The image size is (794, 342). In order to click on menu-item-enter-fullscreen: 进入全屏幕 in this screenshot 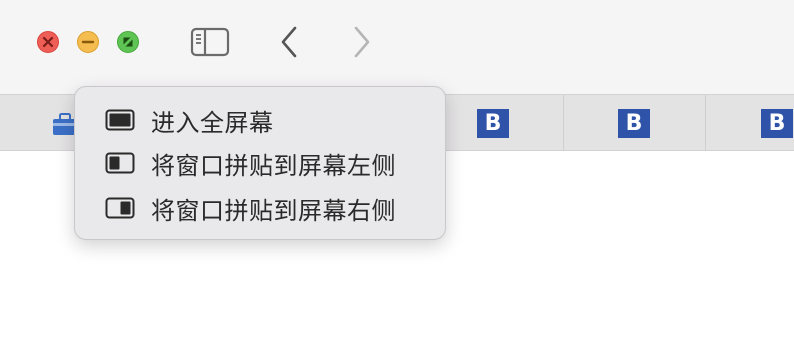, I will do `click(189, 120)`.